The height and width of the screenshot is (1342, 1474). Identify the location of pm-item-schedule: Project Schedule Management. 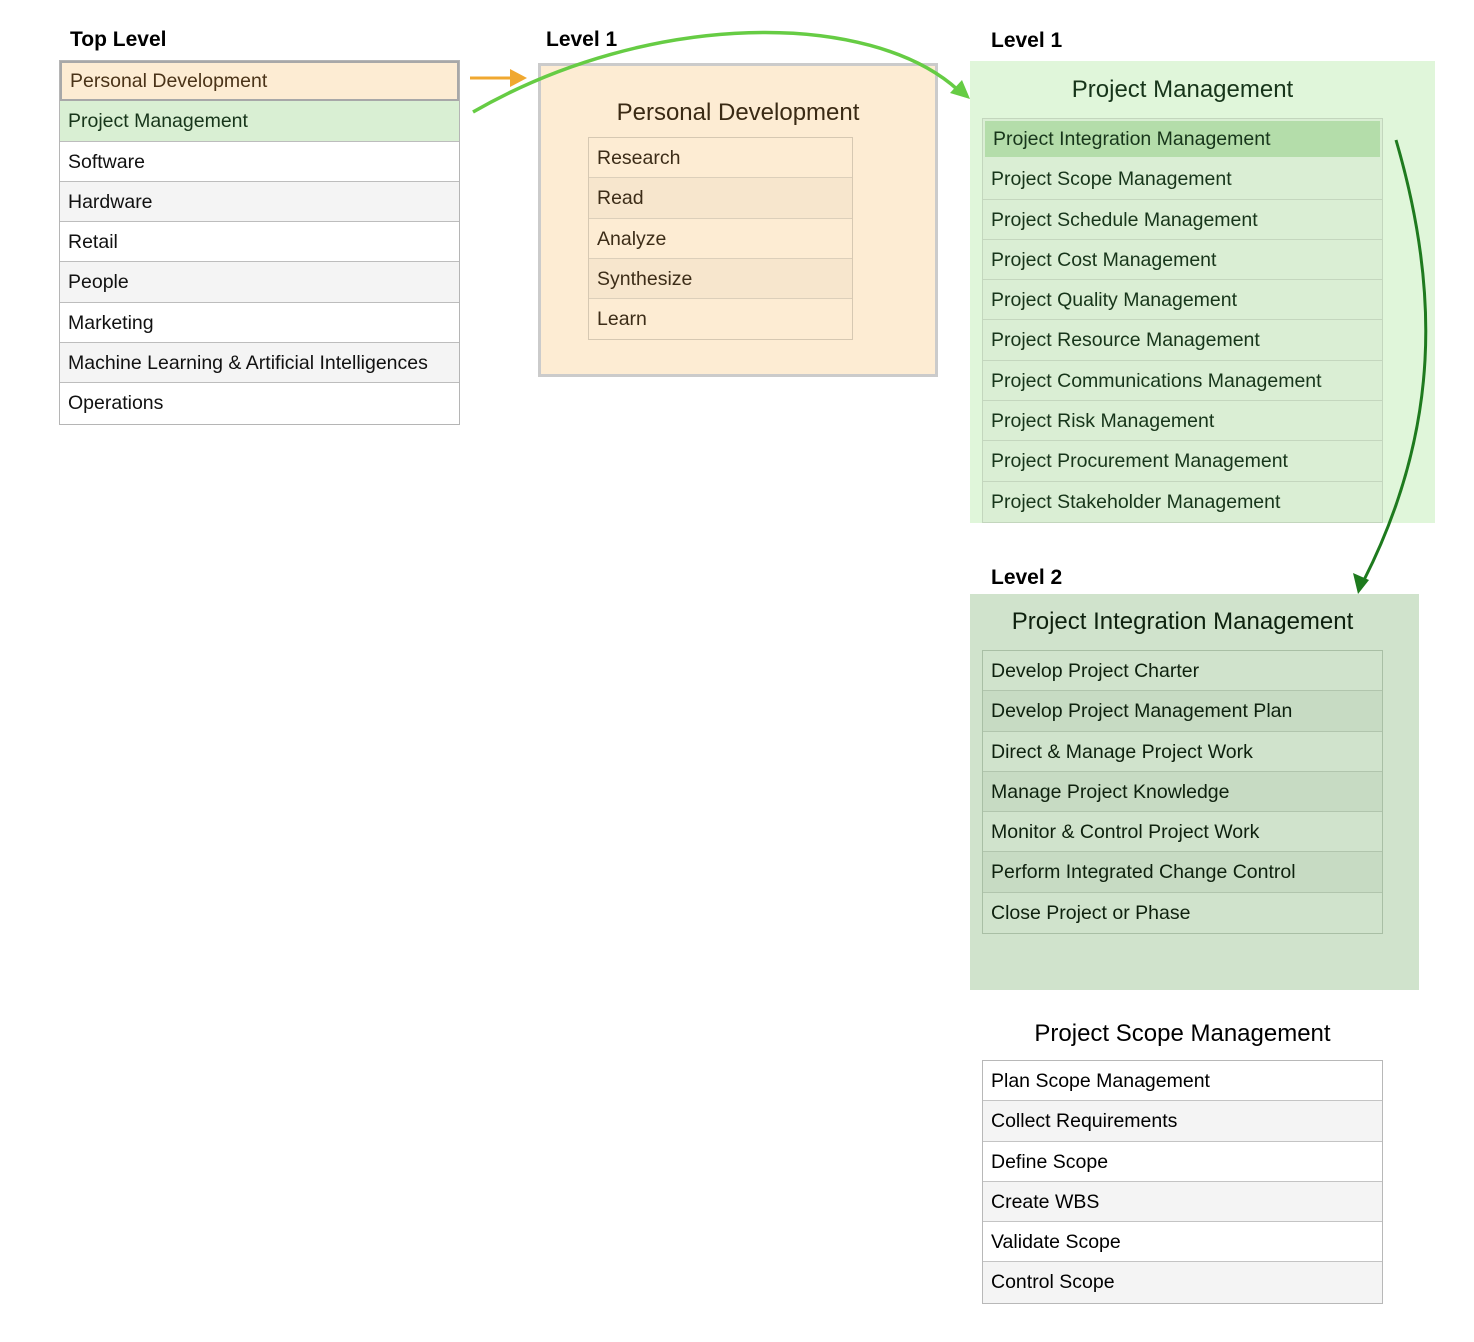
(1182, 219).